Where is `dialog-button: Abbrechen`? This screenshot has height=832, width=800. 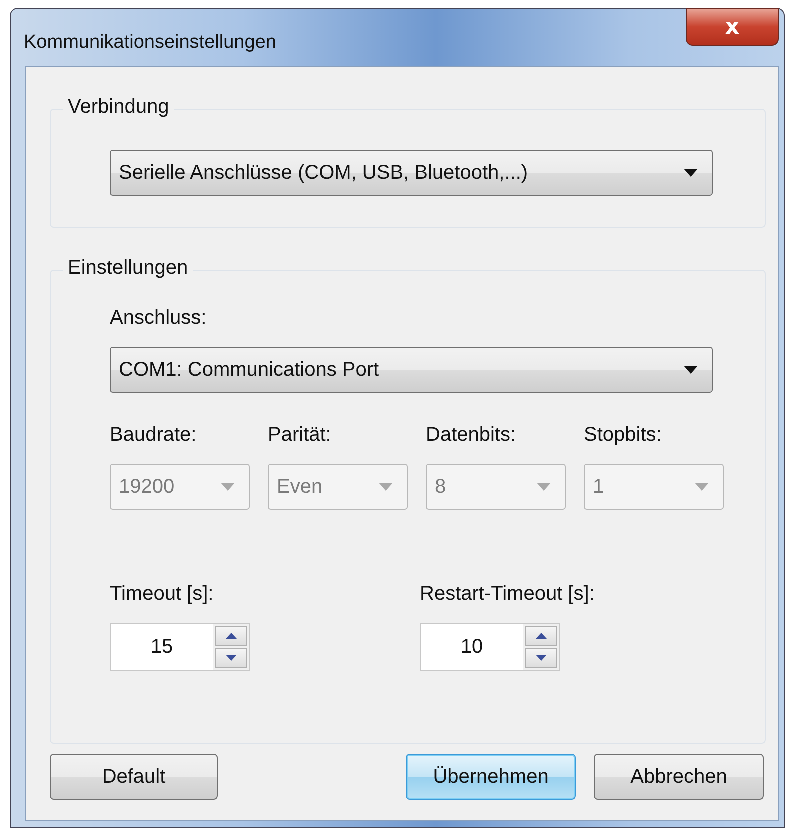
dialog-button: Abbrechen is located at coordinates (679, 777).